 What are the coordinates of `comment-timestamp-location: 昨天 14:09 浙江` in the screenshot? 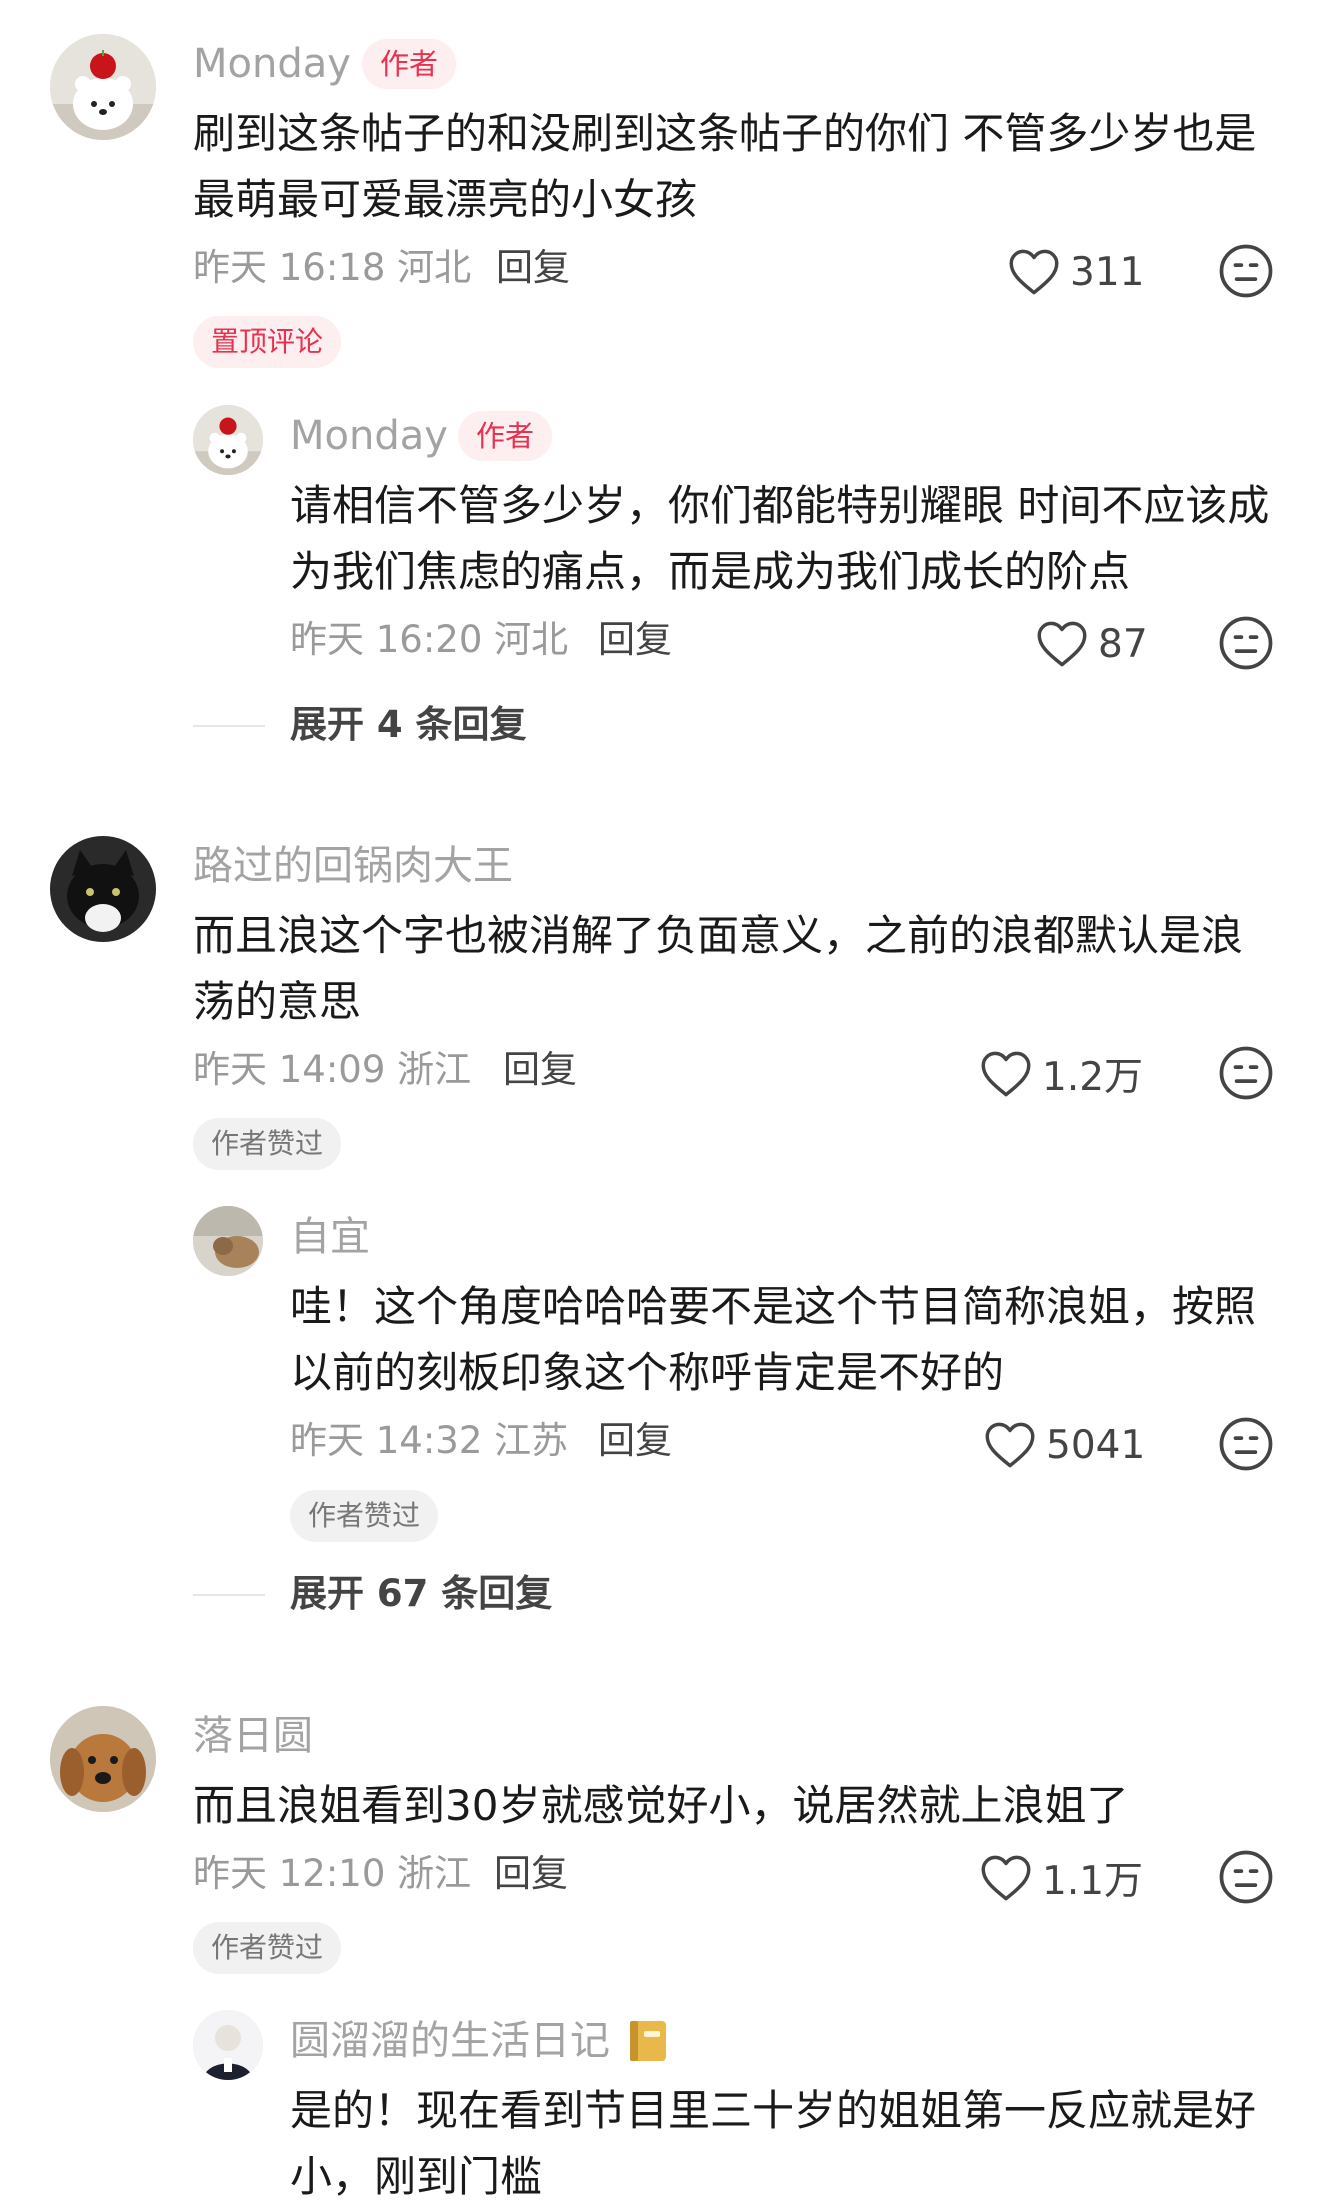 It's located at (332, 1069).